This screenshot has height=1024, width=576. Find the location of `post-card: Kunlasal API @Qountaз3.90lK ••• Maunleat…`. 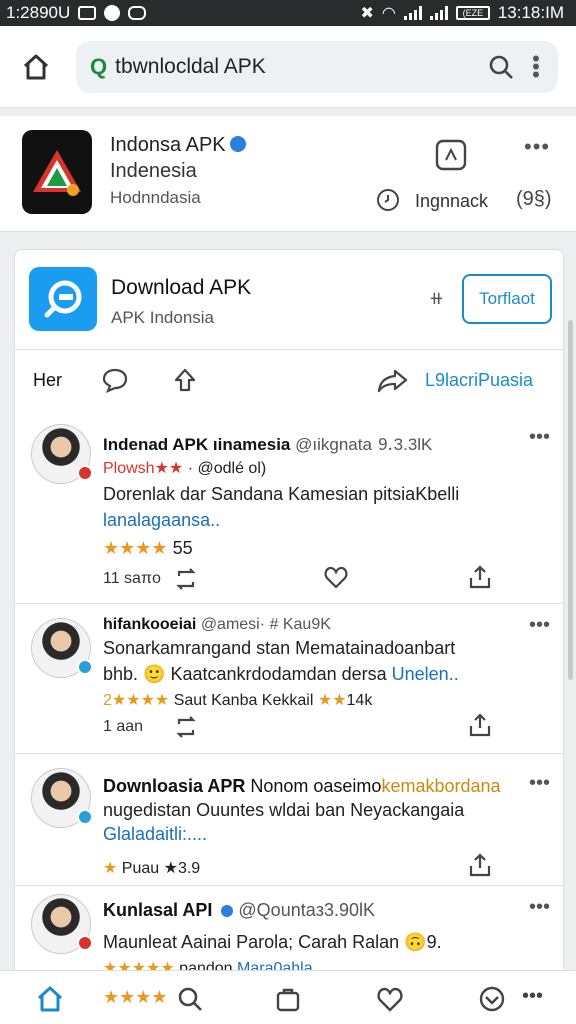

post-card: Kunlasal API @Qountaз3.90lK ••• Maunleat… is located at coordinates (289, 932).